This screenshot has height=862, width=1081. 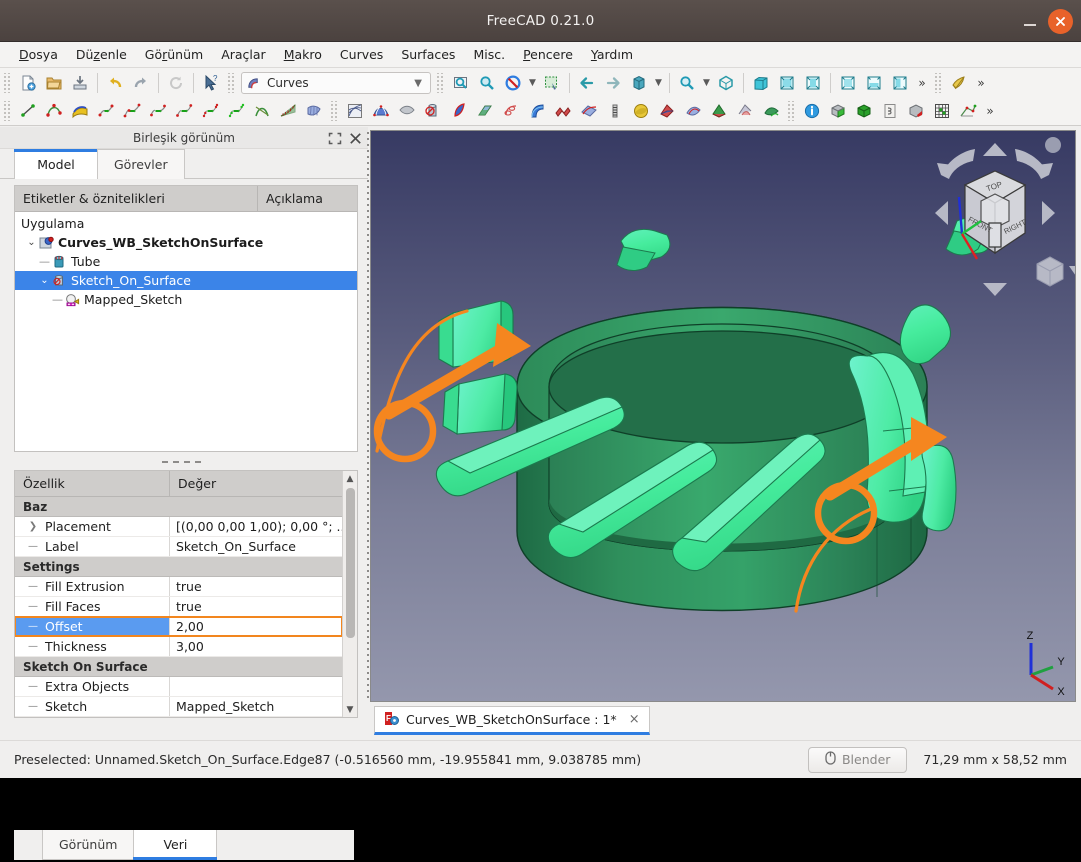 What do you see at coordinates (487, 83) in the screenshot?
I see `fit-selection-icon` at bounding box center [487, 83].